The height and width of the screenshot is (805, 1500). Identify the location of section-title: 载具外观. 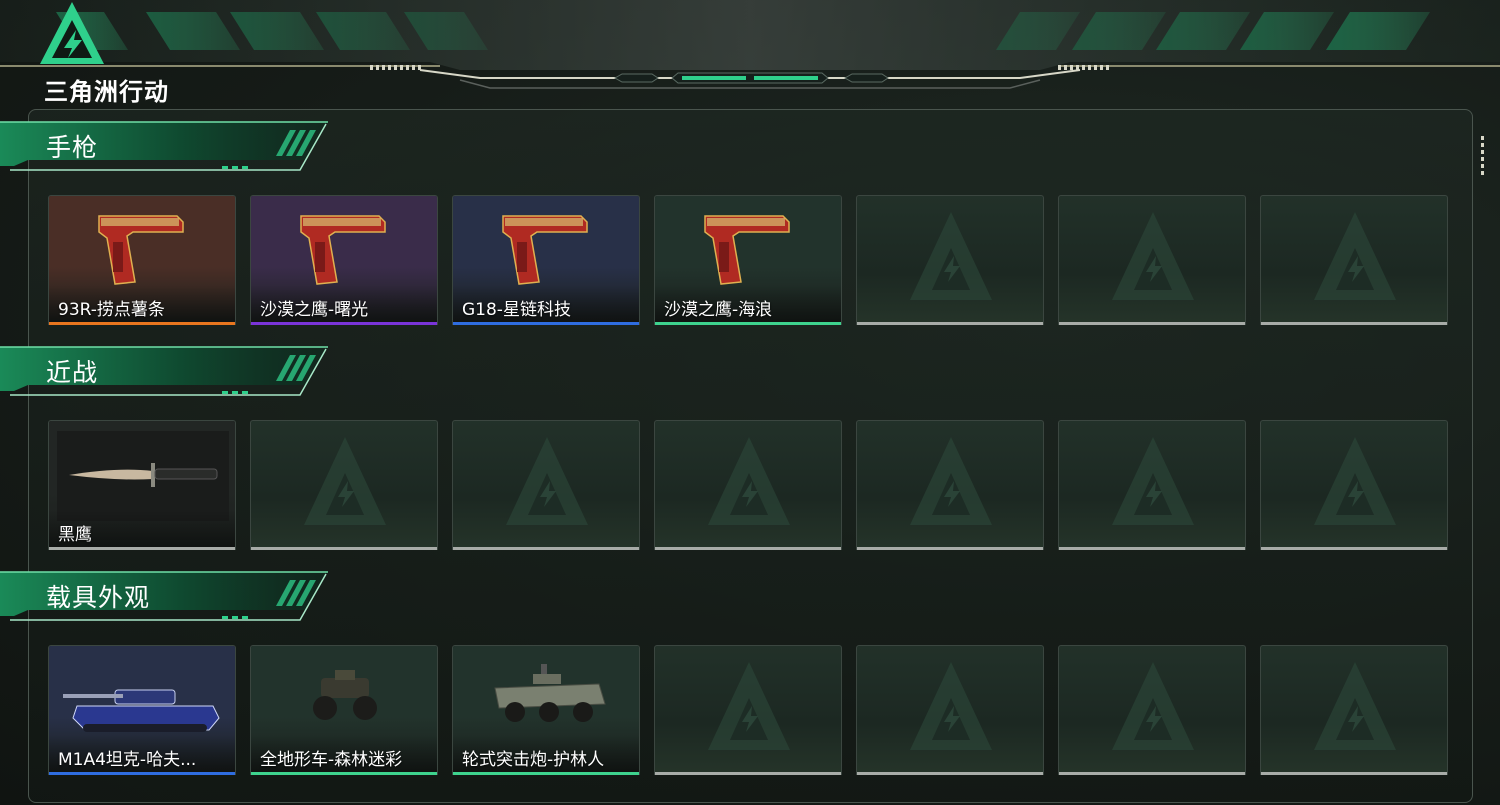
(98, 597).